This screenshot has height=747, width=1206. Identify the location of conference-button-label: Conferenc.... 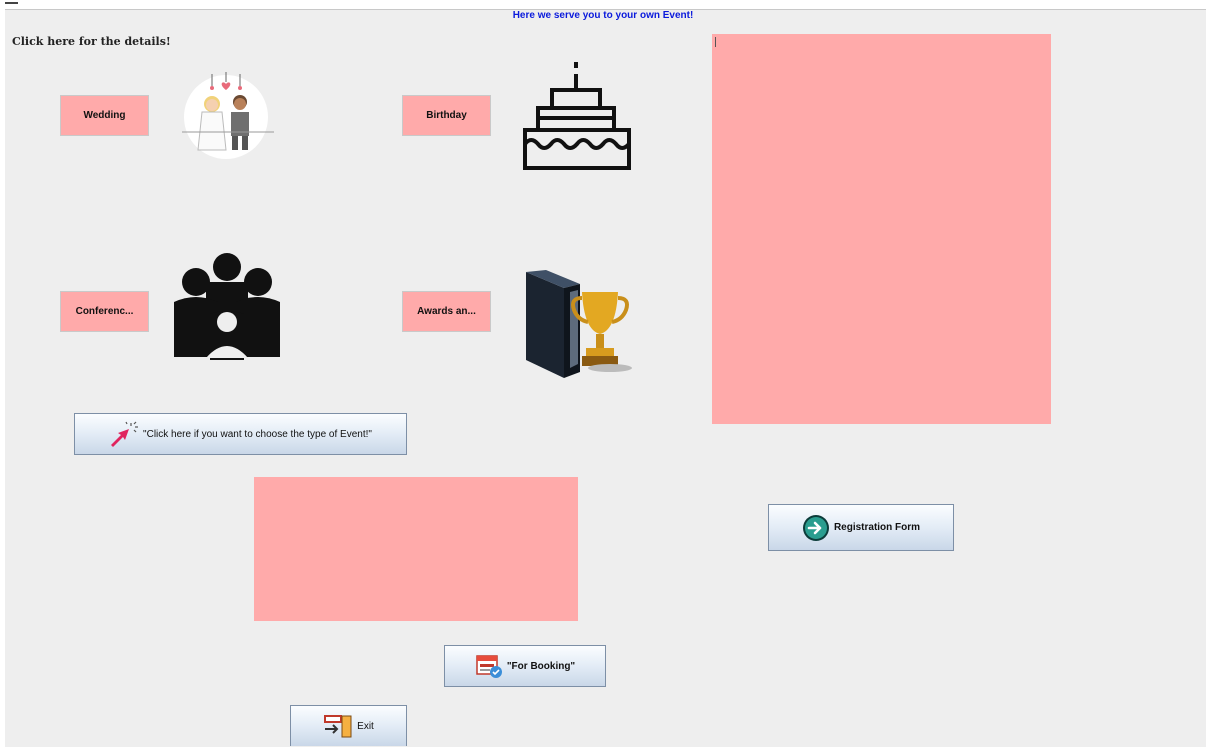
(104, 311).